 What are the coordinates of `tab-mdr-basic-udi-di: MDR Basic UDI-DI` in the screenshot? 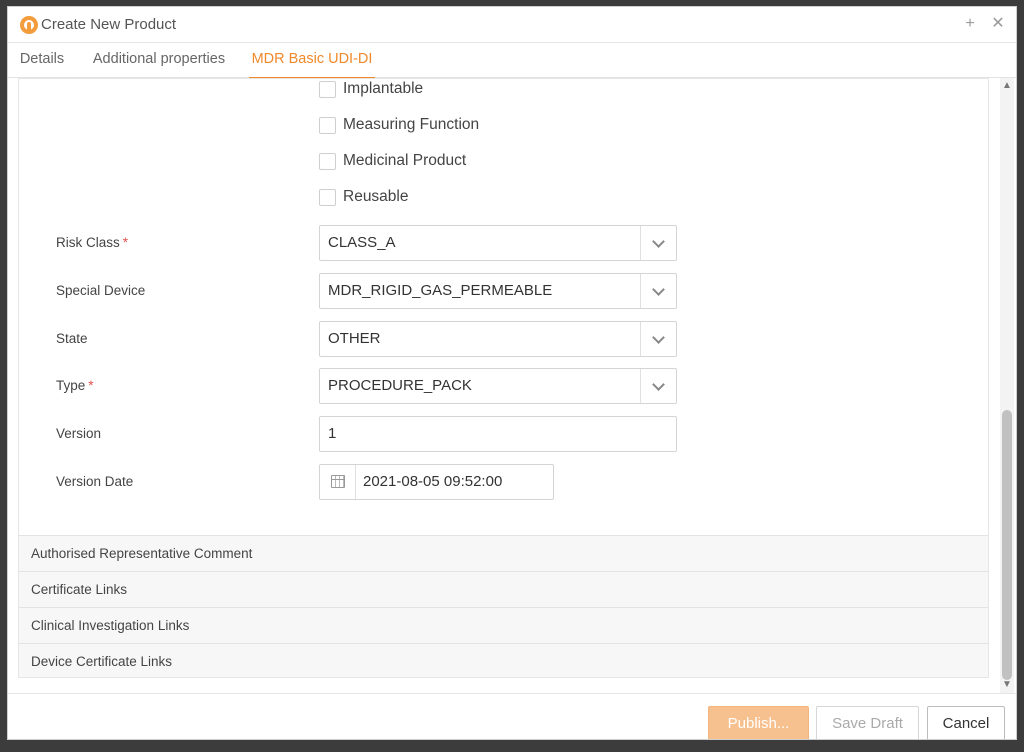 It's located at (312, 61).